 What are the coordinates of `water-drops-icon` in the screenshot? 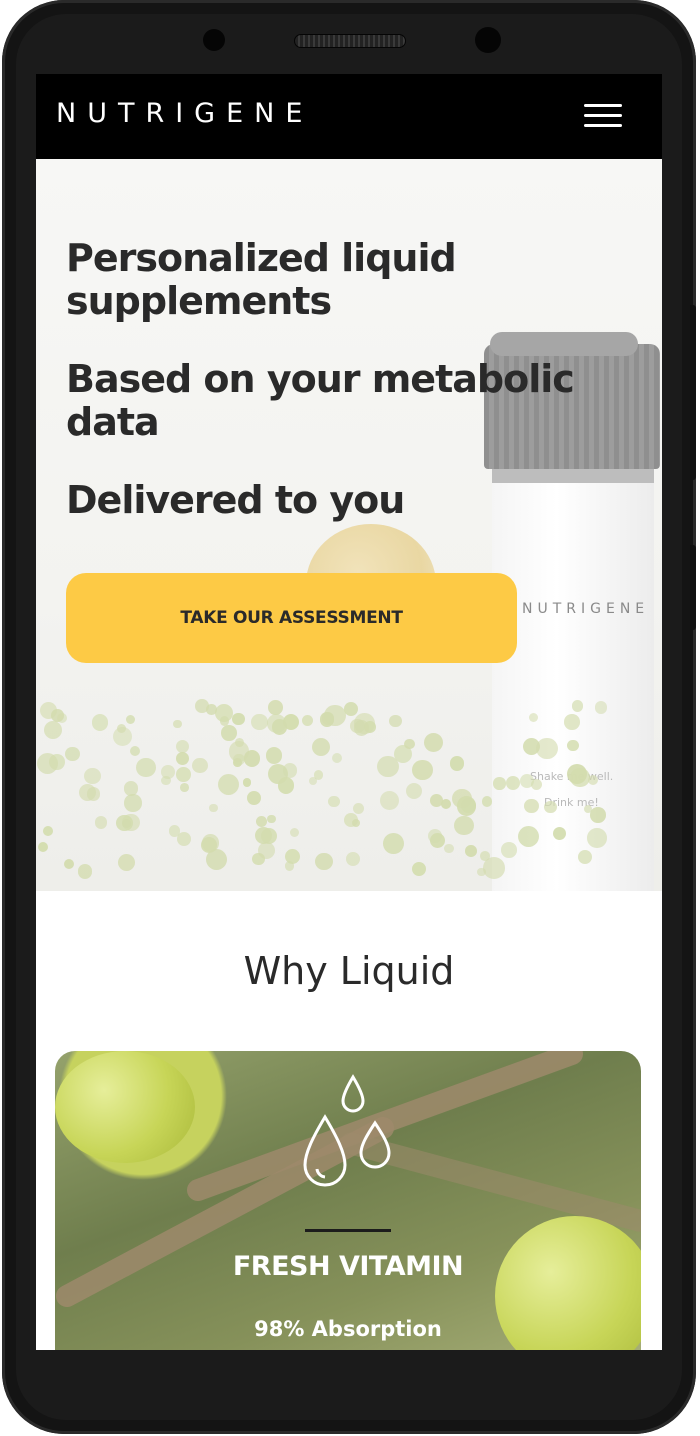 It's located at (347, 1130).